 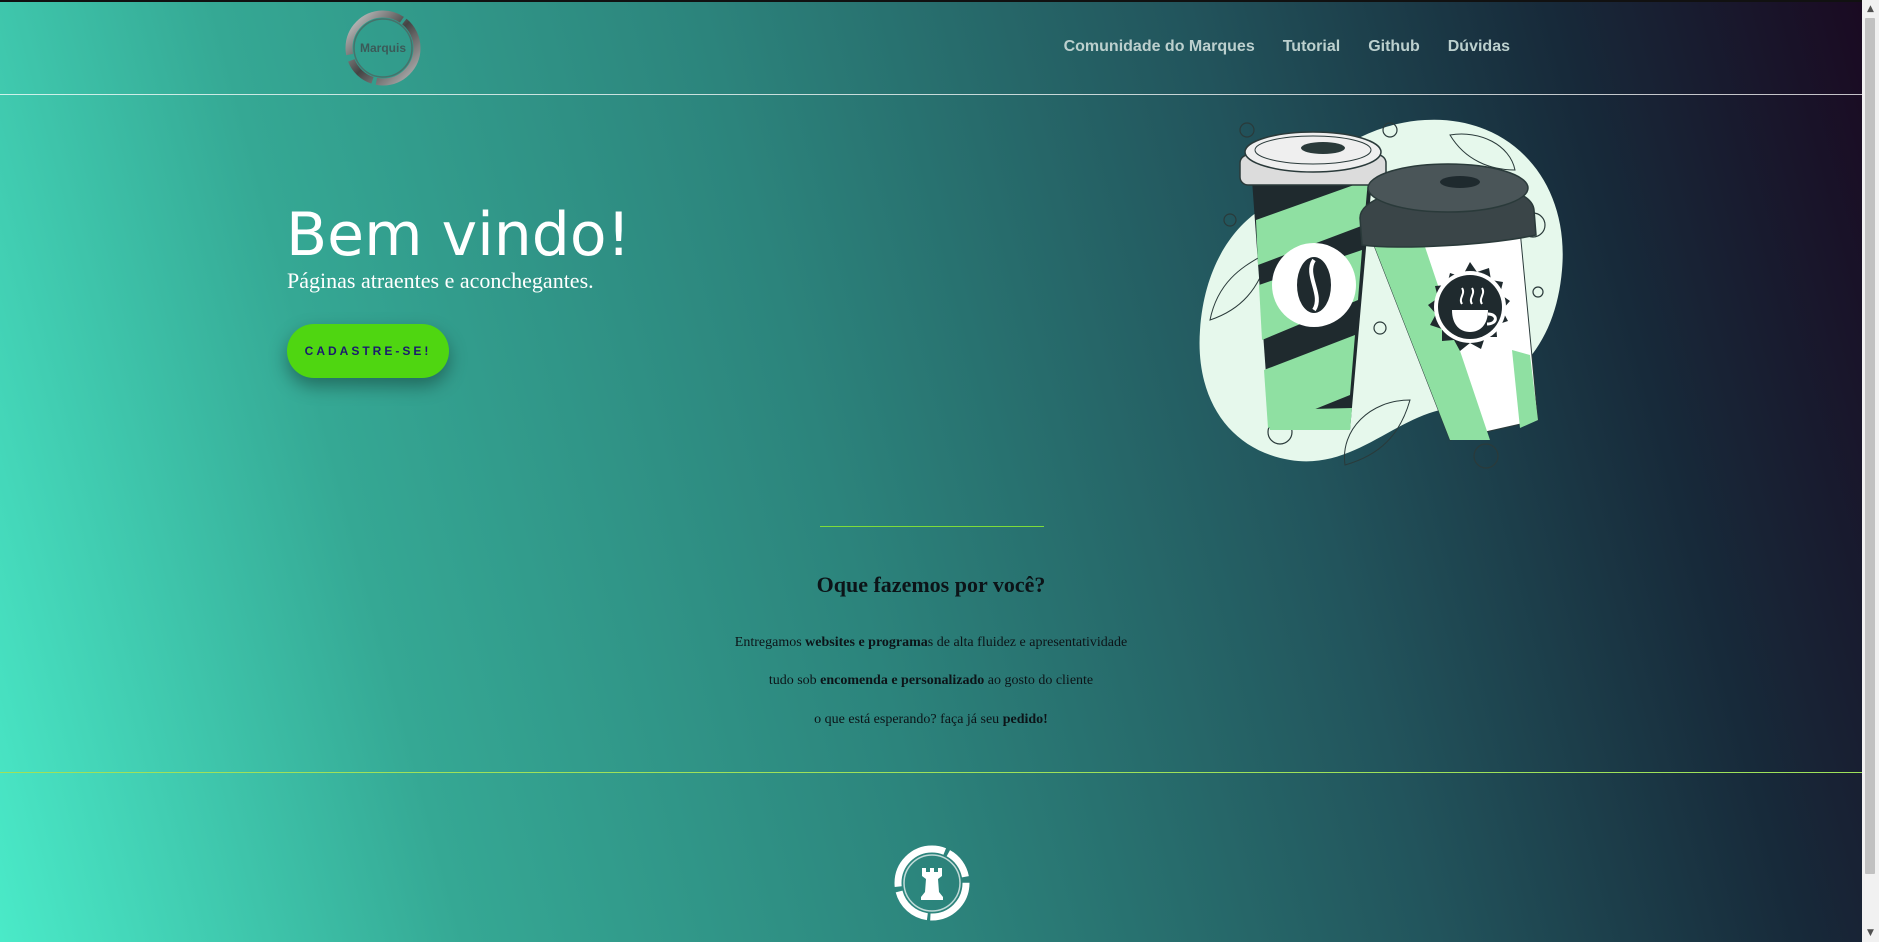 I want to click on section-text: s de alta fluidez e apresentatividade, so click(x=1027, y=642).